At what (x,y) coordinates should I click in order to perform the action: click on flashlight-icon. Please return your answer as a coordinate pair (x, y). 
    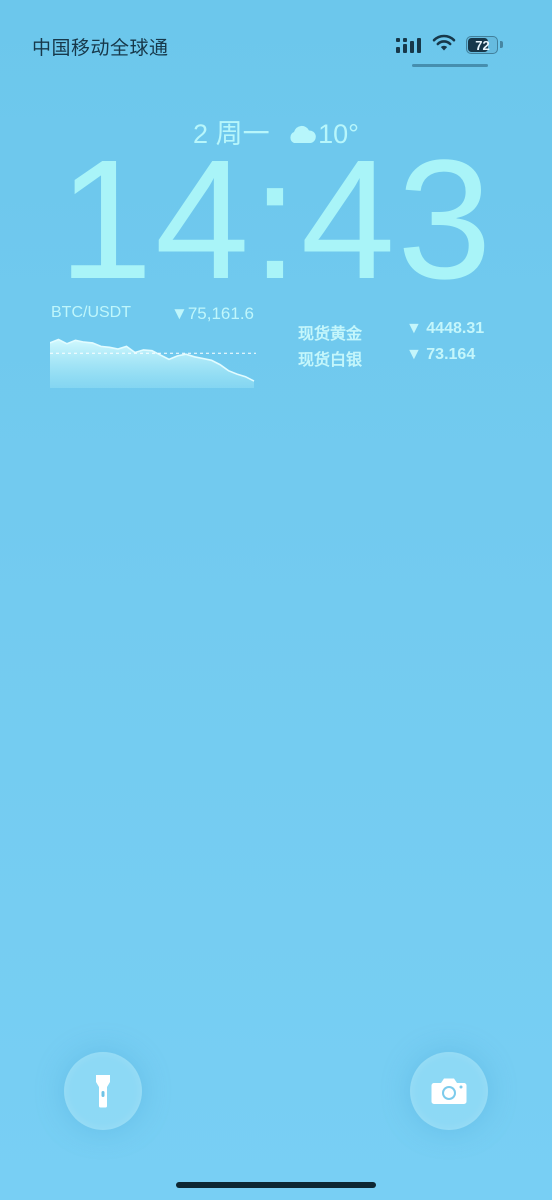
    Looking at the image, I should click on (103, 1091).